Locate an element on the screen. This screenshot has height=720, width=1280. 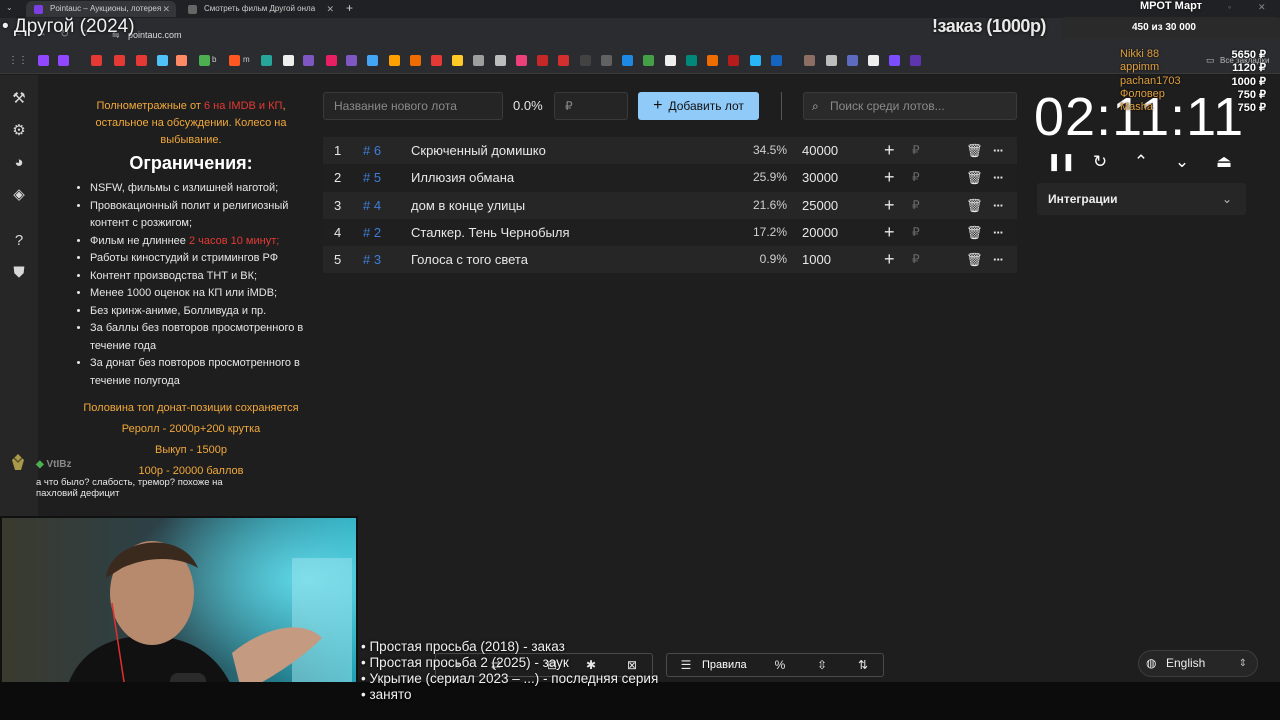
bookmark-orange-icon is located at coordinates (415, 60).